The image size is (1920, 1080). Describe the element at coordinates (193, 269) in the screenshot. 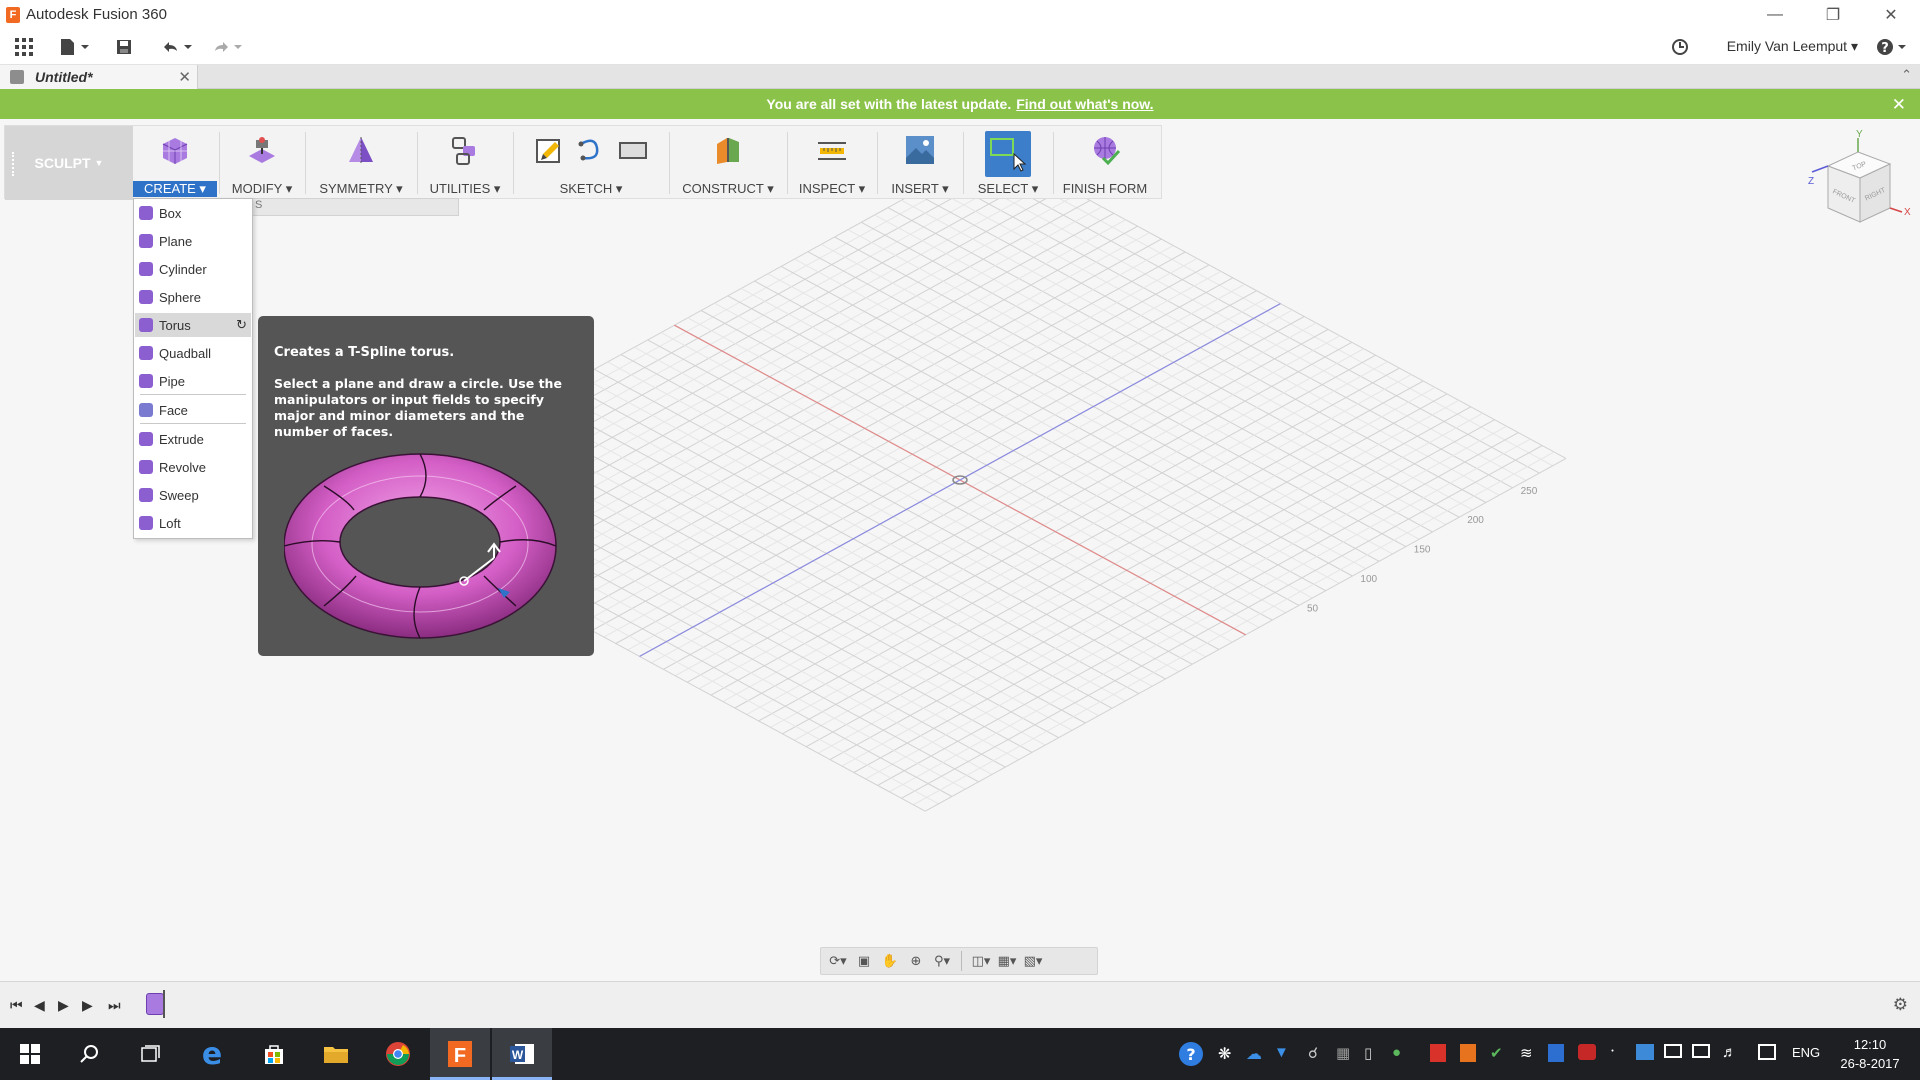

I see `create-menu-item-cylinder: Cylinder` at that location.